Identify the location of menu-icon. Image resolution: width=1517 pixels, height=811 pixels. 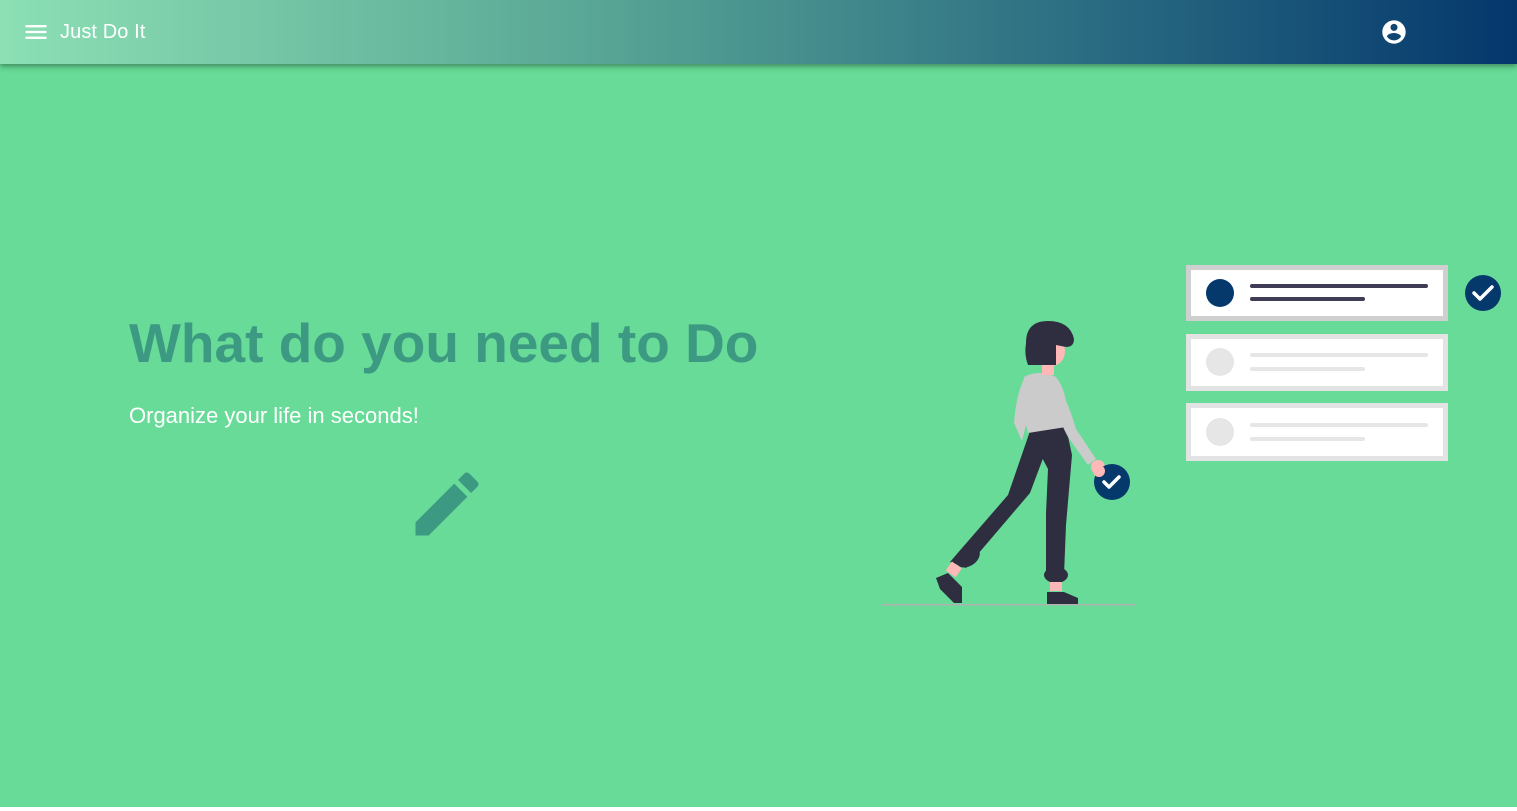
(36, 32).